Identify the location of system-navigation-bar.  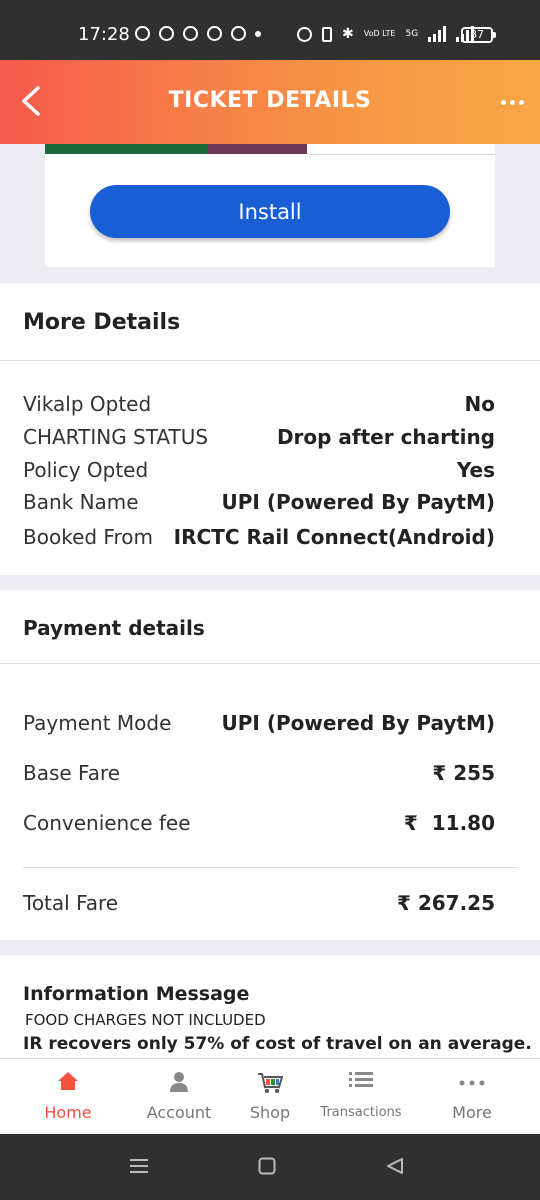
(270, 1167).